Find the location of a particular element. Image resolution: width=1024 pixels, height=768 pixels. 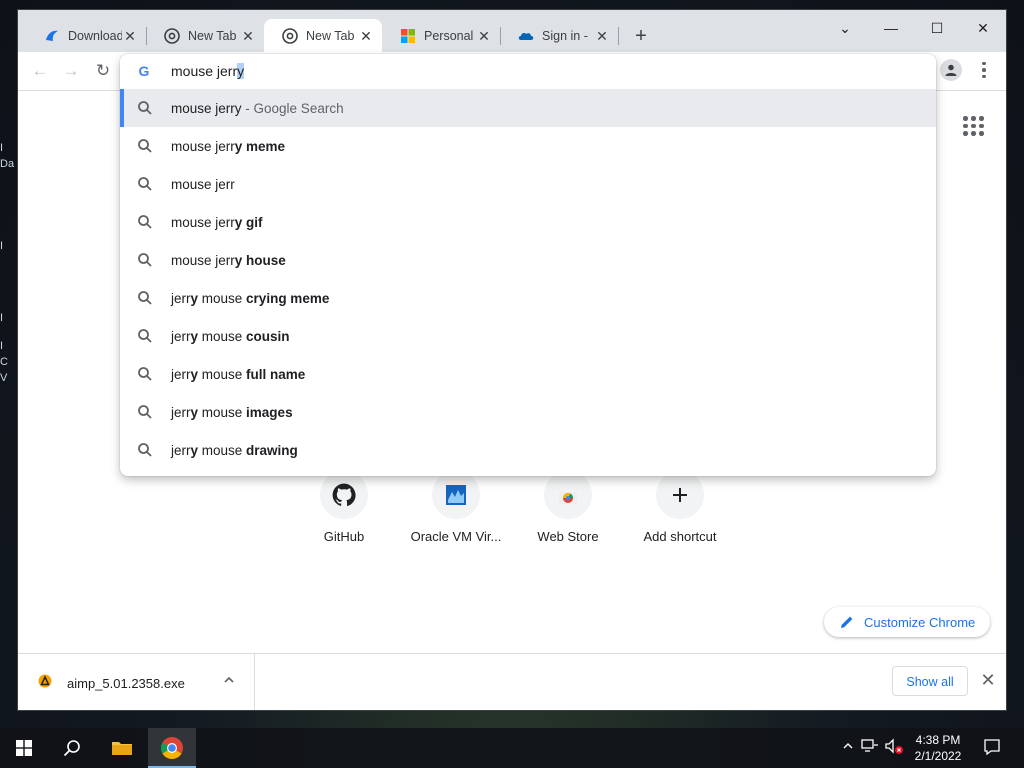

google-g-icon: G is located at coordinates (144, 71).